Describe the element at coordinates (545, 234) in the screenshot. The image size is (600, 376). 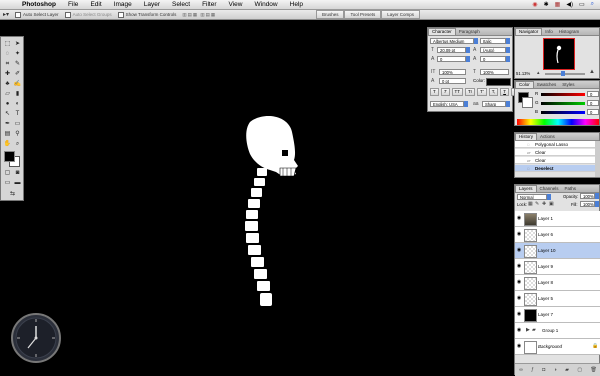
I see `layer-name: Layer 6` at that location.